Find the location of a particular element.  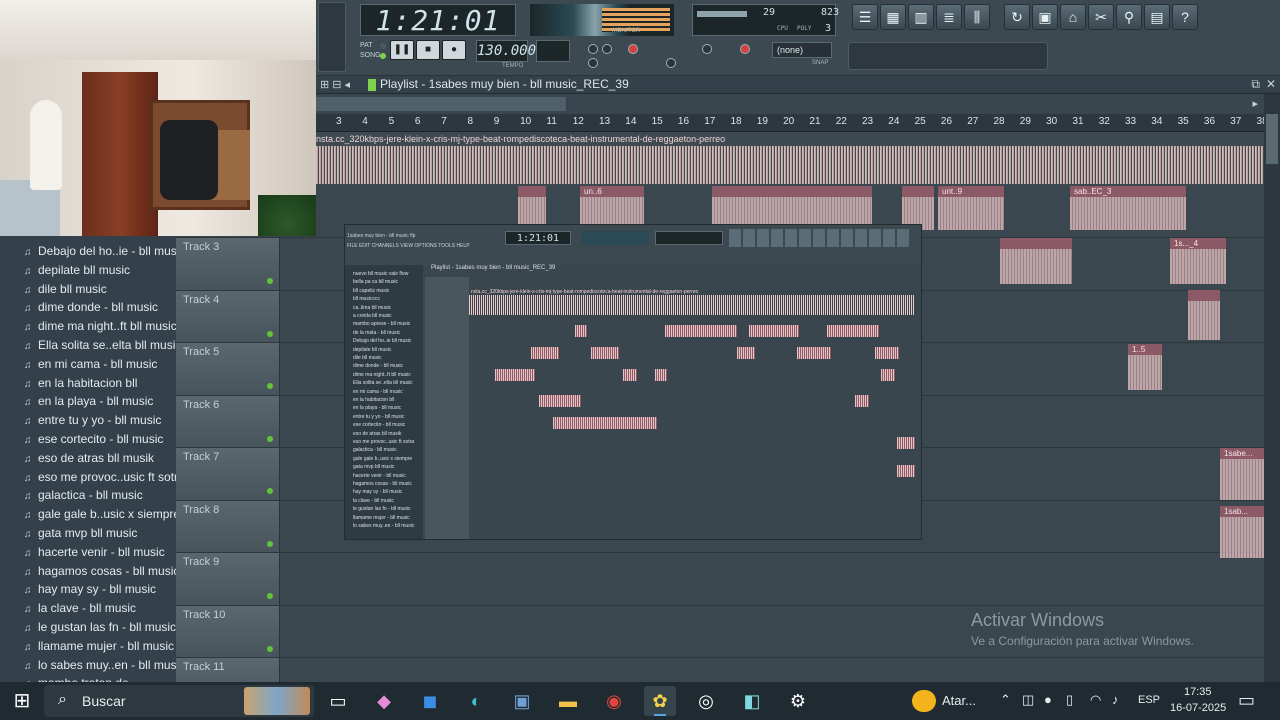

clip: 1s..._4 is located at coordinates (1198, 261).